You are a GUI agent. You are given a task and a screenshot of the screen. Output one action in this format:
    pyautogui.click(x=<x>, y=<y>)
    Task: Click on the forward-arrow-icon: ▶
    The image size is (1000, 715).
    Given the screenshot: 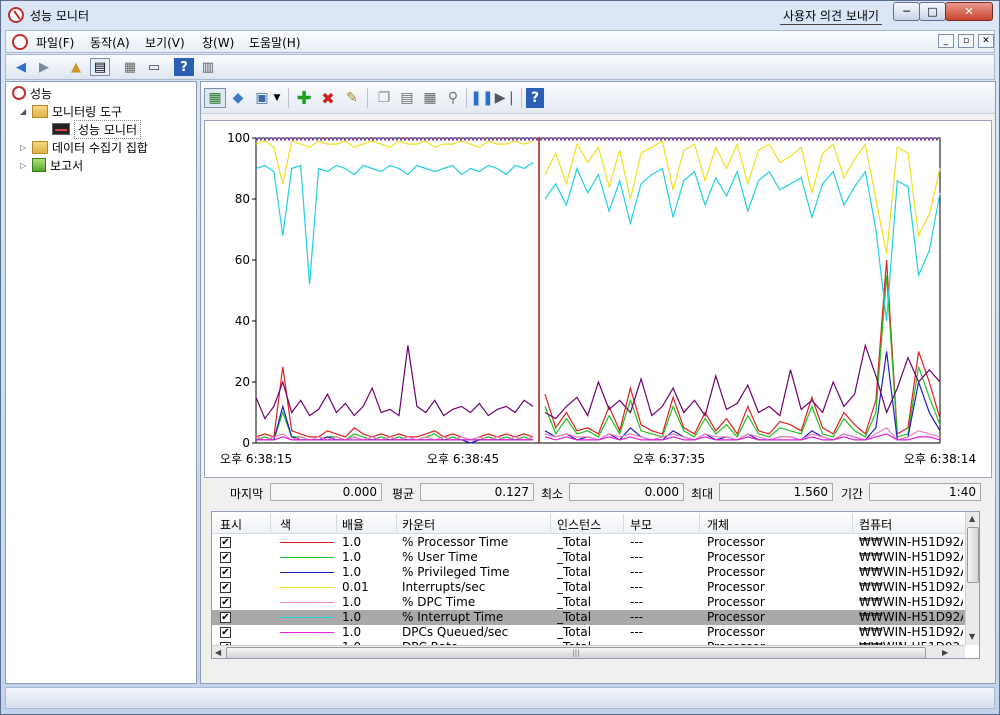 What is the action you would take?
    pyautogui.click(x=44, y=67)
    